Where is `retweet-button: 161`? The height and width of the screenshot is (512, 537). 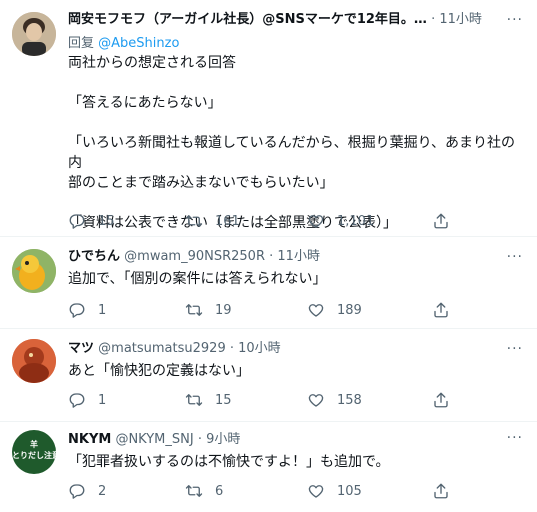
retweet-button: 161 is located at coordinates (212, 221).